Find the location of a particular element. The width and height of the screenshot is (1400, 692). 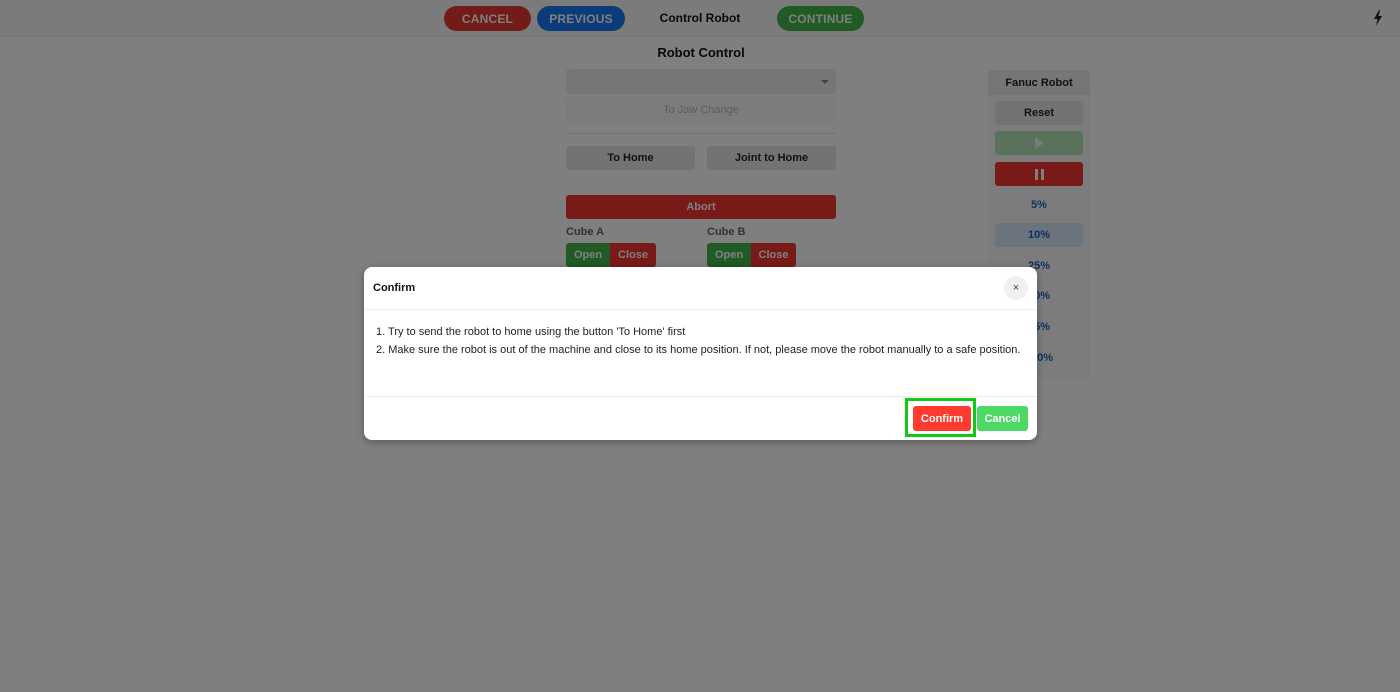

confirm-button: Confirm is located at coordinates (942, 418).